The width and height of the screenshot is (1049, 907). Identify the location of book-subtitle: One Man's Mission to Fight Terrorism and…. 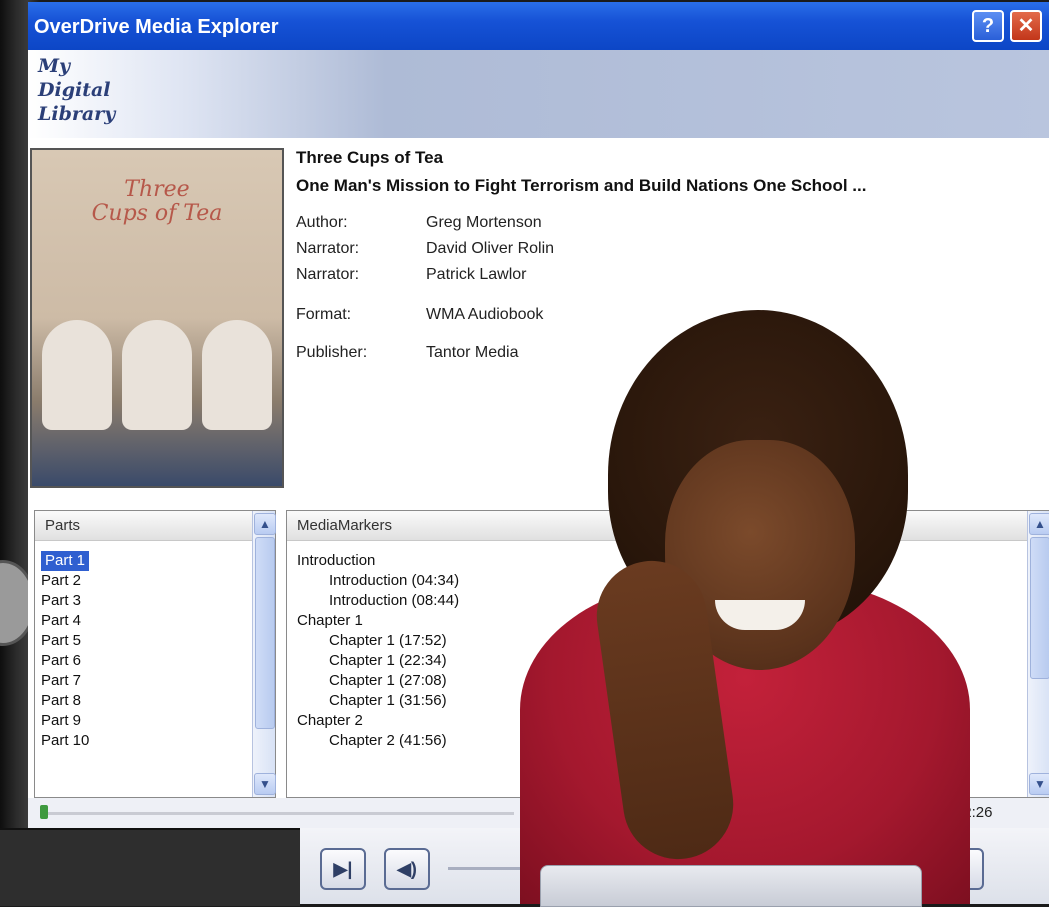
(581, 185).